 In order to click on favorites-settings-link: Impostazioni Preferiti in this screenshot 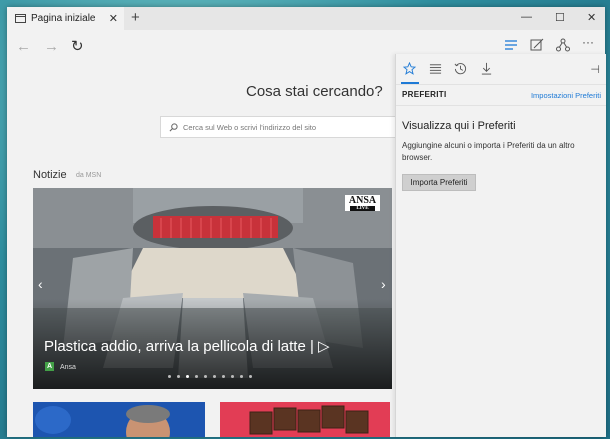, I will do `click(566, 95)`.